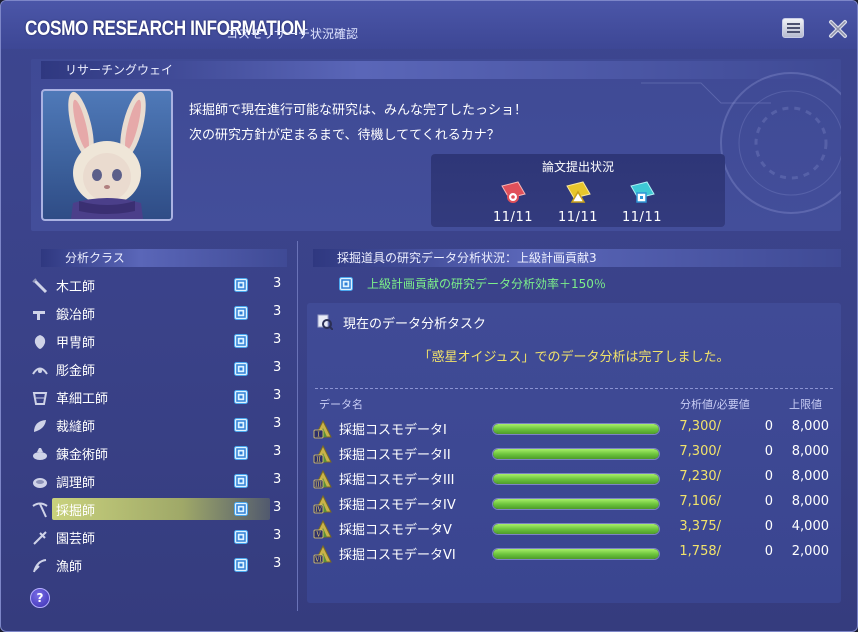 This screenshot has width=858, height=632. Describe the element at coordinates (158, 482) in the screenshot. I see `class-row: 調理師 3` at that location.